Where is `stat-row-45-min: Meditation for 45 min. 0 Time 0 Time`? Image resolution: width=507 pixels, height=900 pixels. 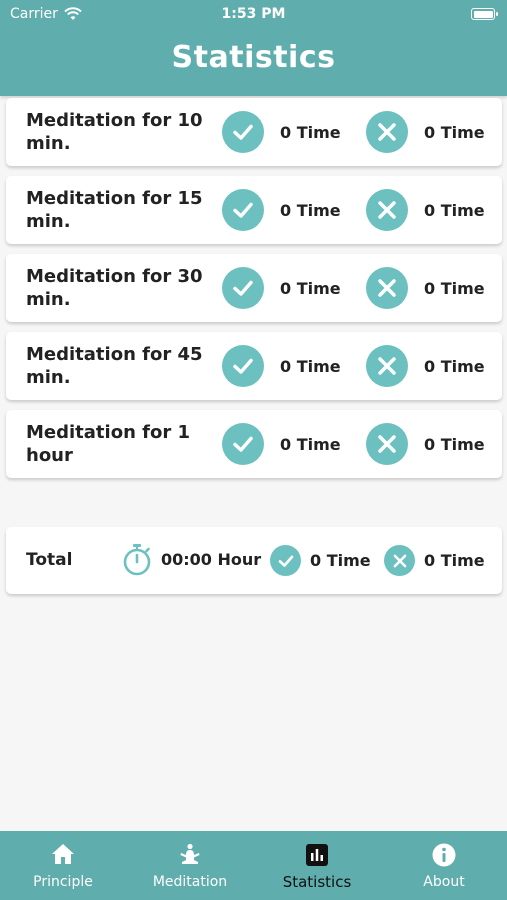 stat-row-45-min: Meditation for 45 min. 0 Time 0 Time is located at coordinates (254, 366).